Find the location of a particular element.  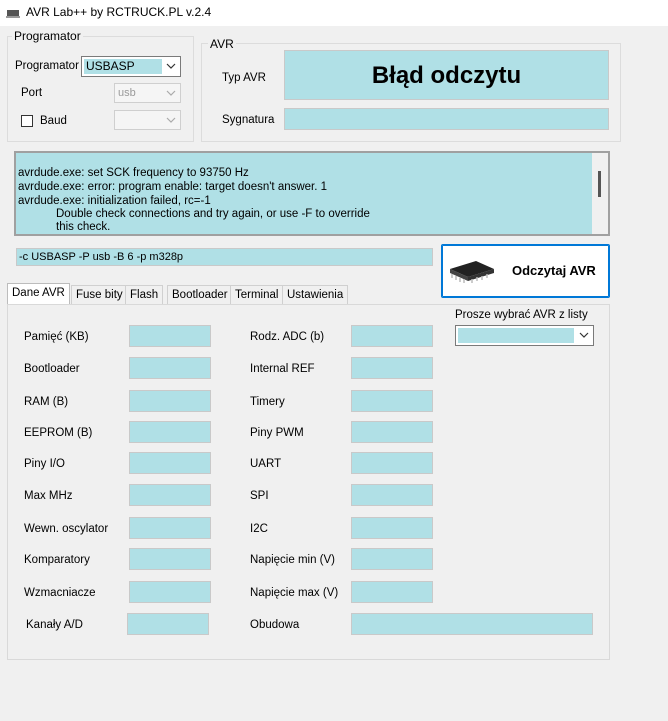

field-label-eeprom: EEPROM (B) is located at coordinates (58, 433).